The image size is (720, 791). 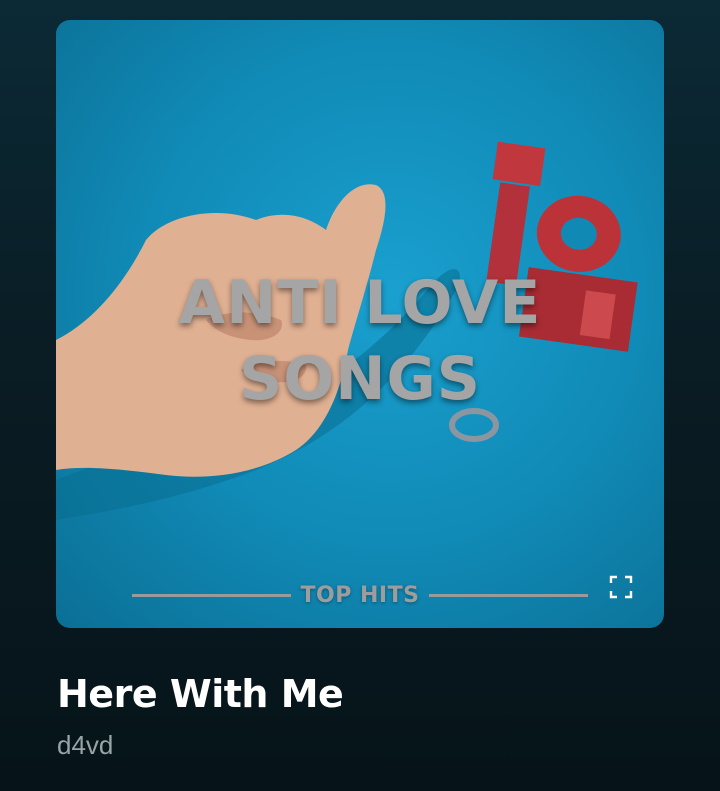 I want to click on headline-line-1: ANTI LOVE, so click(x=360, y=303).